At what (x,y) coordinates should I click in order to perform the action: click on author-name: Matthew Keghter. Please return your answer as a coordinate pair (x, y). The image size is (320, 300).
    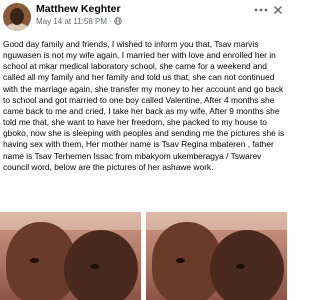
    Looking at the image, I should click on (78, 9).